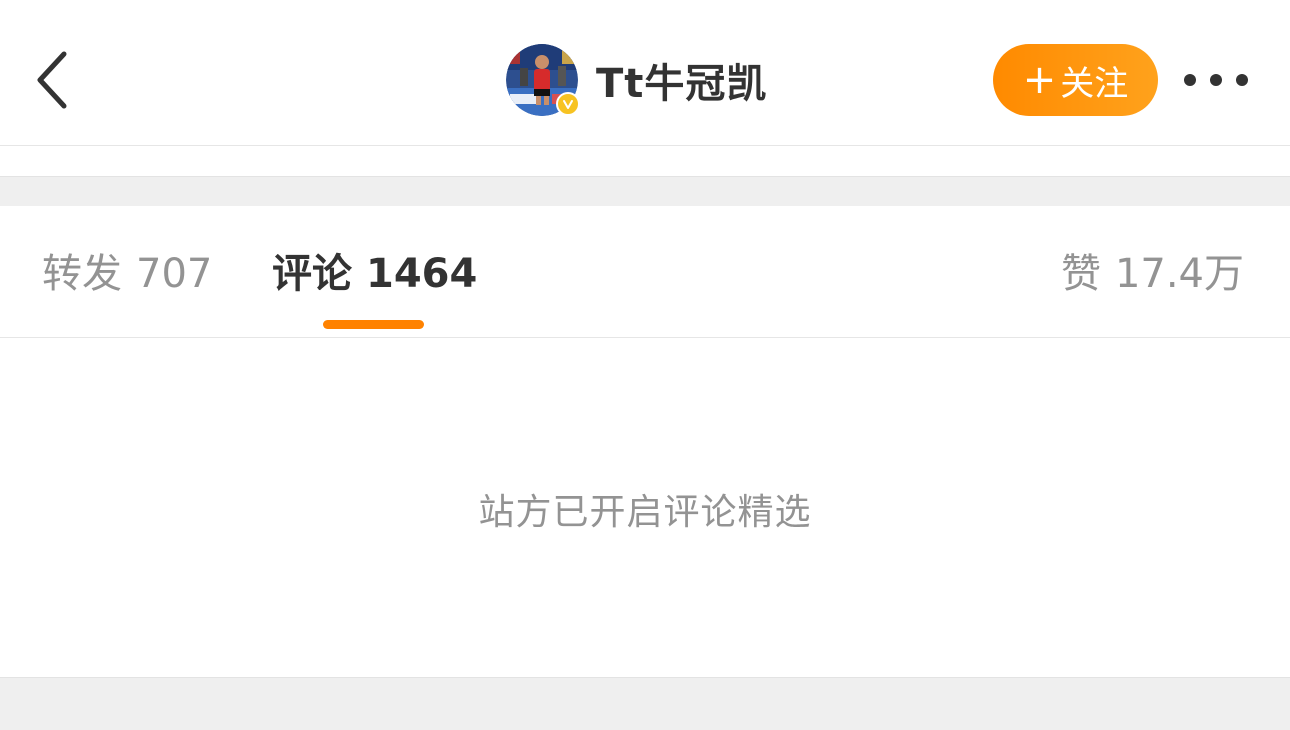 Image resolution: width=1290 pixels, height=730 pixels. What do you see at coordinates (127, 274) in the screenshot?
I see `tab-repost: 转发 707` at bounding box center [127, 274].